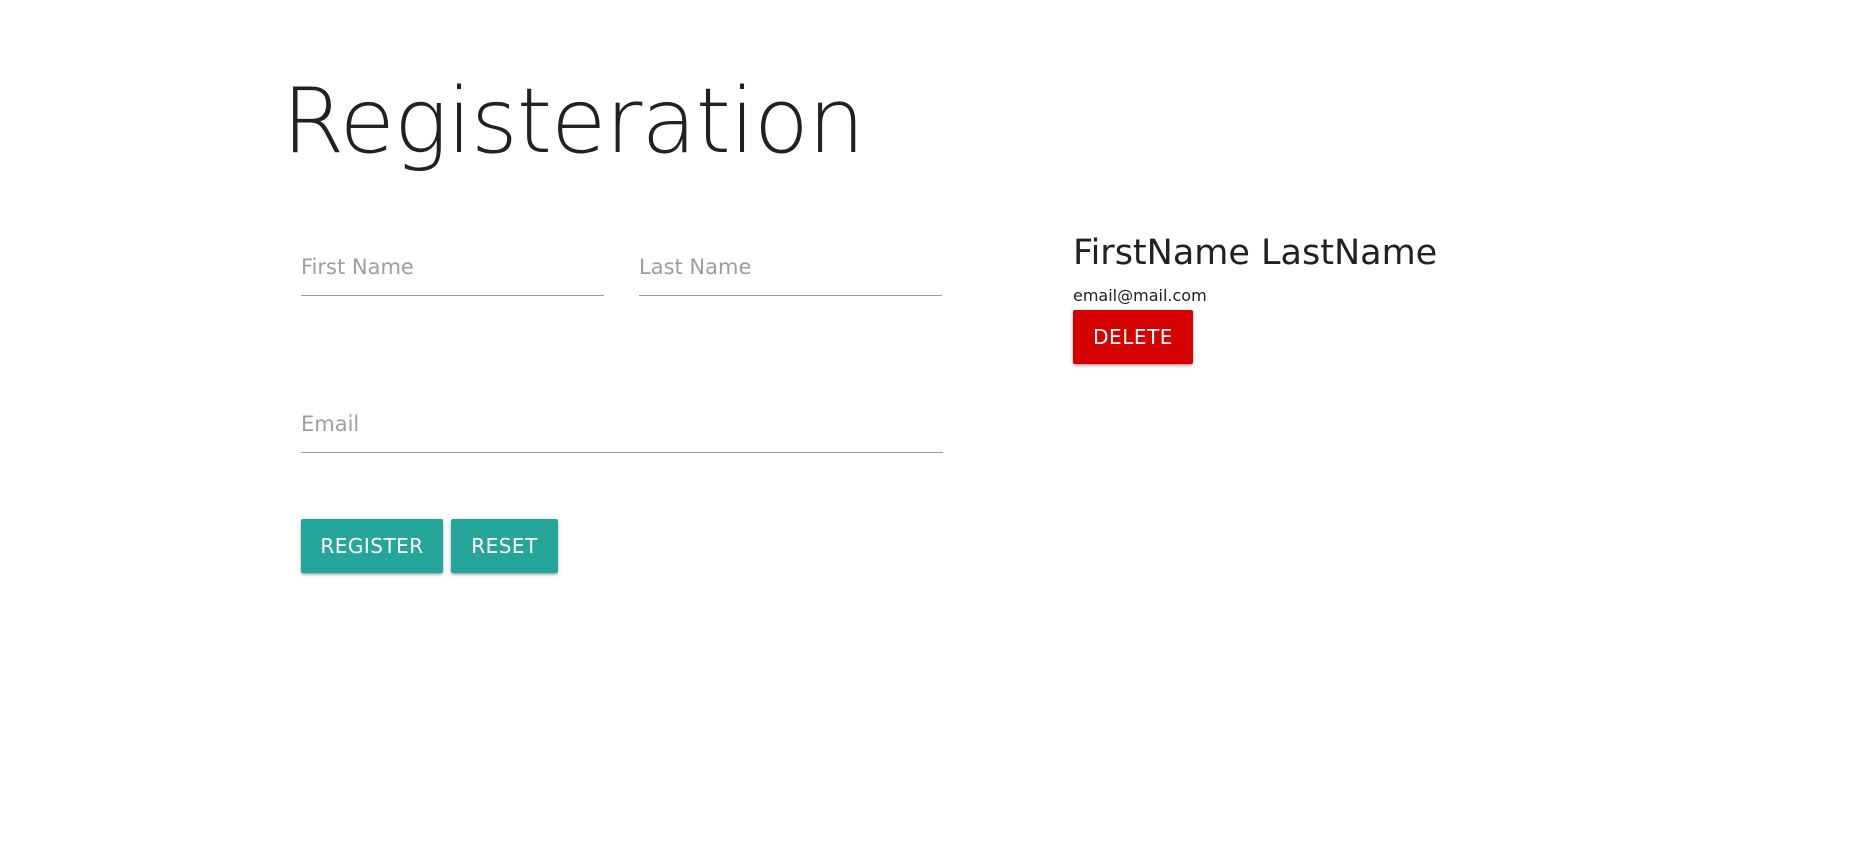  I want to click on last-name-input, so click(790, 267).